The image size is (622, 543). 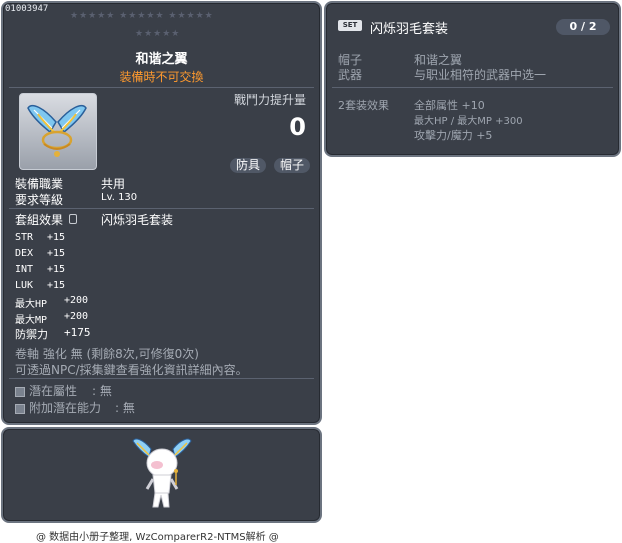 I want to click on scroll-info: 卷軸 強化 無 (剩餘8次,可修復0次), so click(x=107, y=354).